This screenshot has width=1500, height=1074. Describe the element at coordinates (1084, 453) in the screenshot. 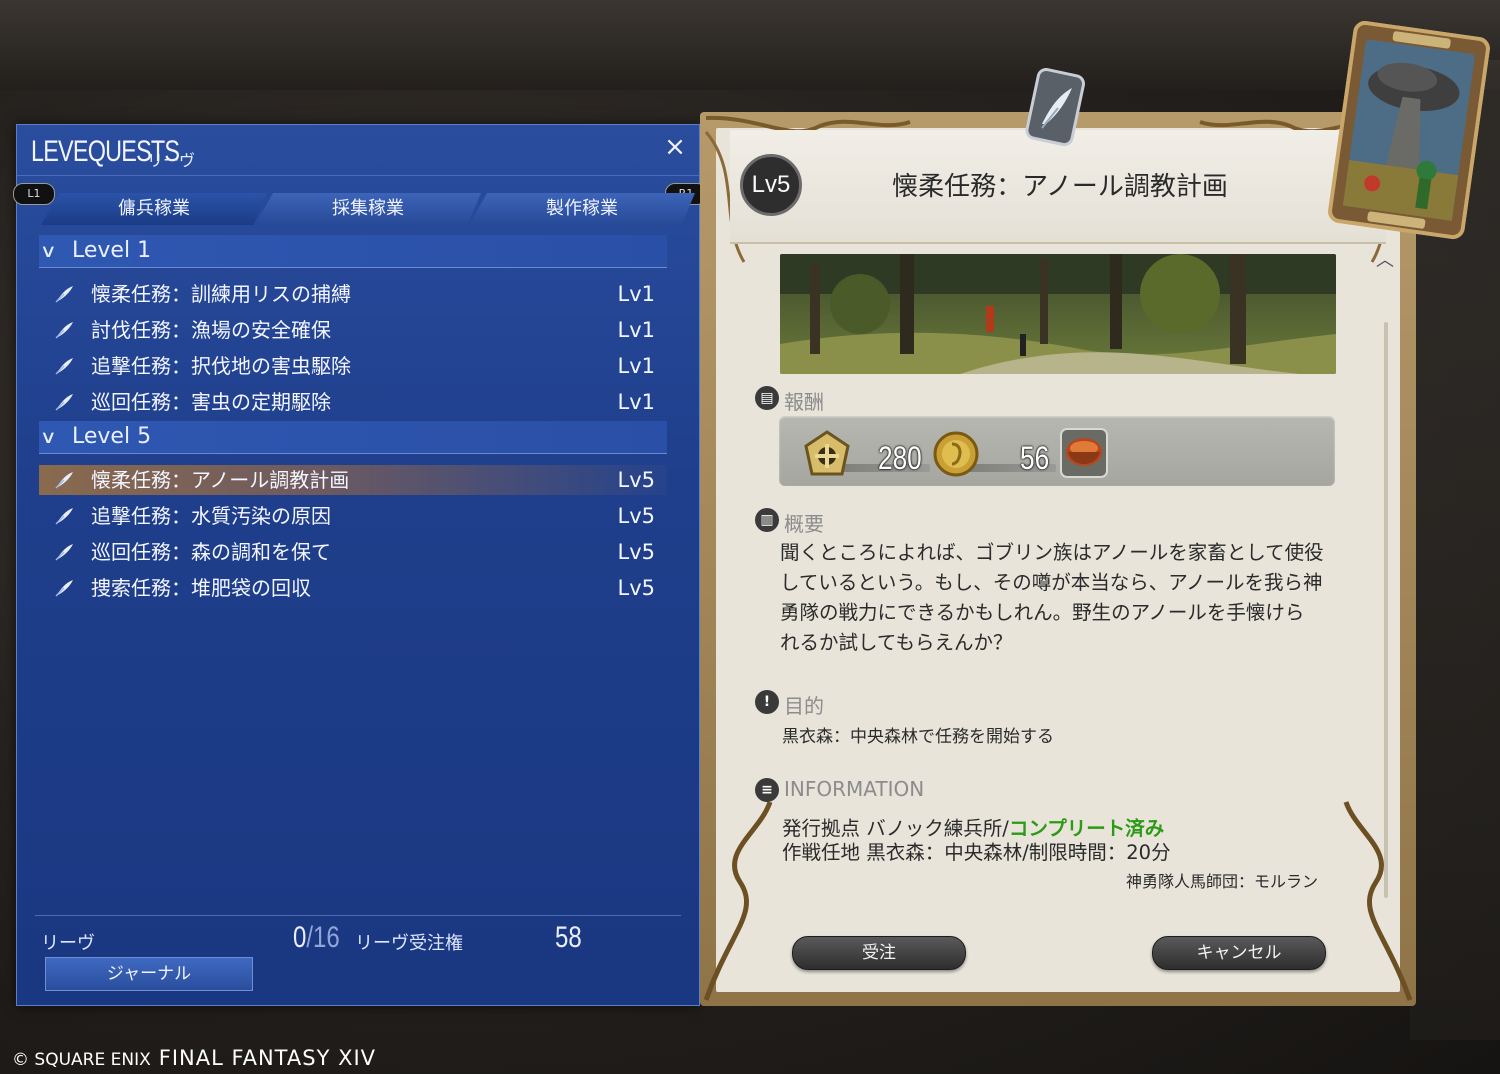

I see `item-bowl-icon` at that location.